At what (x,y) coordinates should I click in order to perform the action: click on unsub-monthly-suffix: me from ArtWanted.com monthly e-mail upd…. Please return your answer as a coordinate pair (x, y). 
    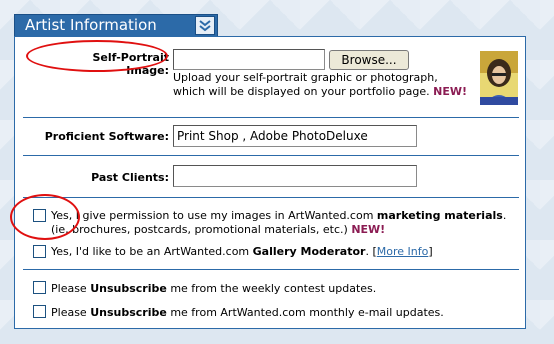
    Looking at the image, I should click on (307, 312).